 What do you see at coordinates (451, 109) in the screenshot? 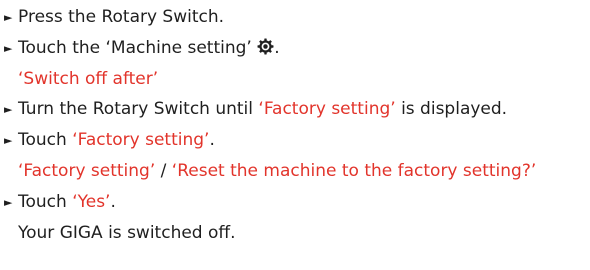
I see `step-text-end: is displayed.` at bounding box center [451, 109].